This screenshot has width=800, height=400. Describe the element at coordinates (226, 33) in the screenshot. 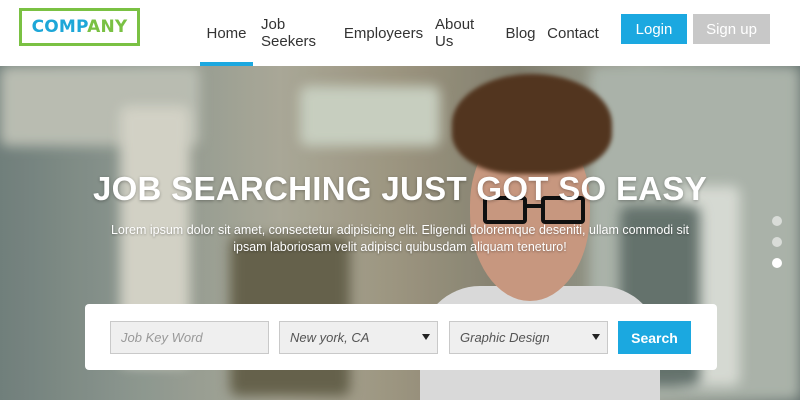

I see `nav-item-home: Home` at that location.